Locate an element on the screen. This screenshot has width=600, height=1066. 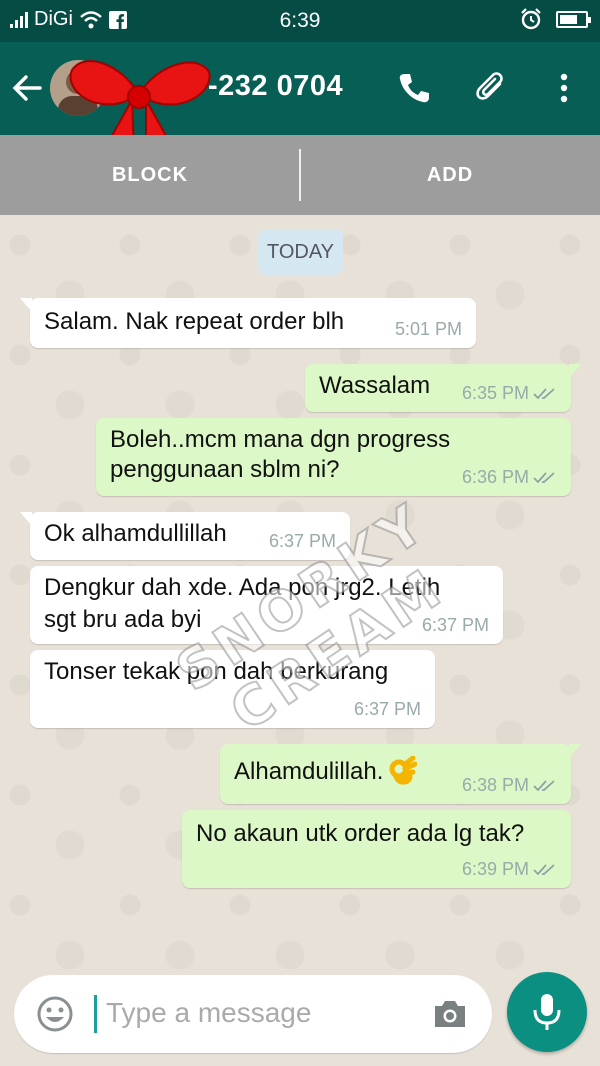
message-meta: 6:35 PM is located at coordinates (509, 393).